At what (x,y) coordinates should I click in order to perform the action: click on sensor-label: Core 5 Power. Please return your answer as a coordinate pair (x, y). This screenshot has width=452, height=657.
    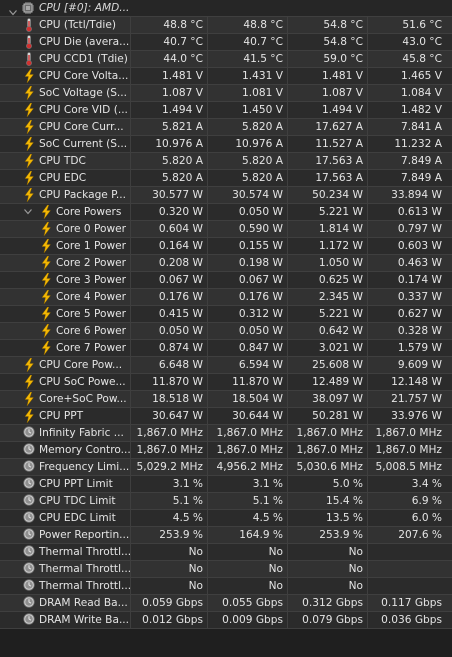
    Looking at the image, I should click on (91, 314).